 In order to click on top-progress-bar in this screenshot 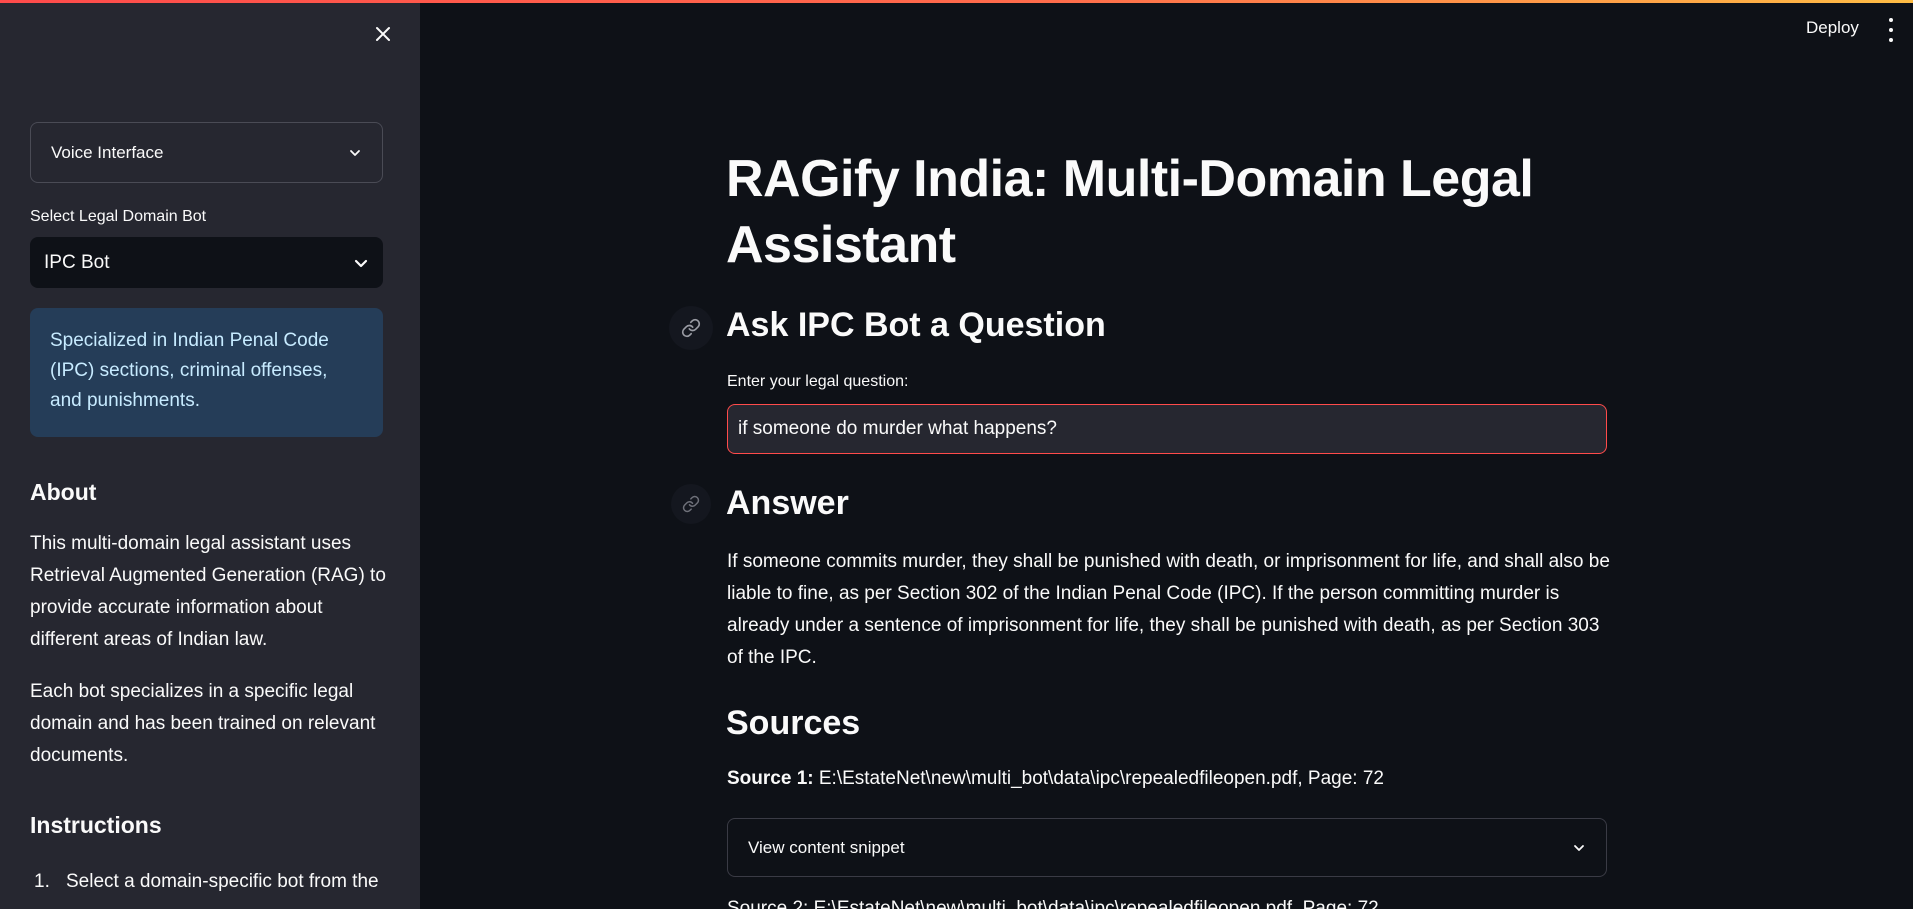, I will do `click(956, 1)`.